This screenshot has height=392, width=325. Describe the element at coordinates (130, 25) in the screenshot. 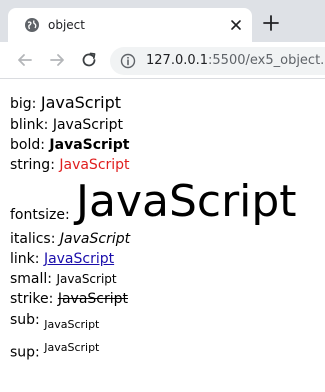

I see `tab-object: object` at that location.